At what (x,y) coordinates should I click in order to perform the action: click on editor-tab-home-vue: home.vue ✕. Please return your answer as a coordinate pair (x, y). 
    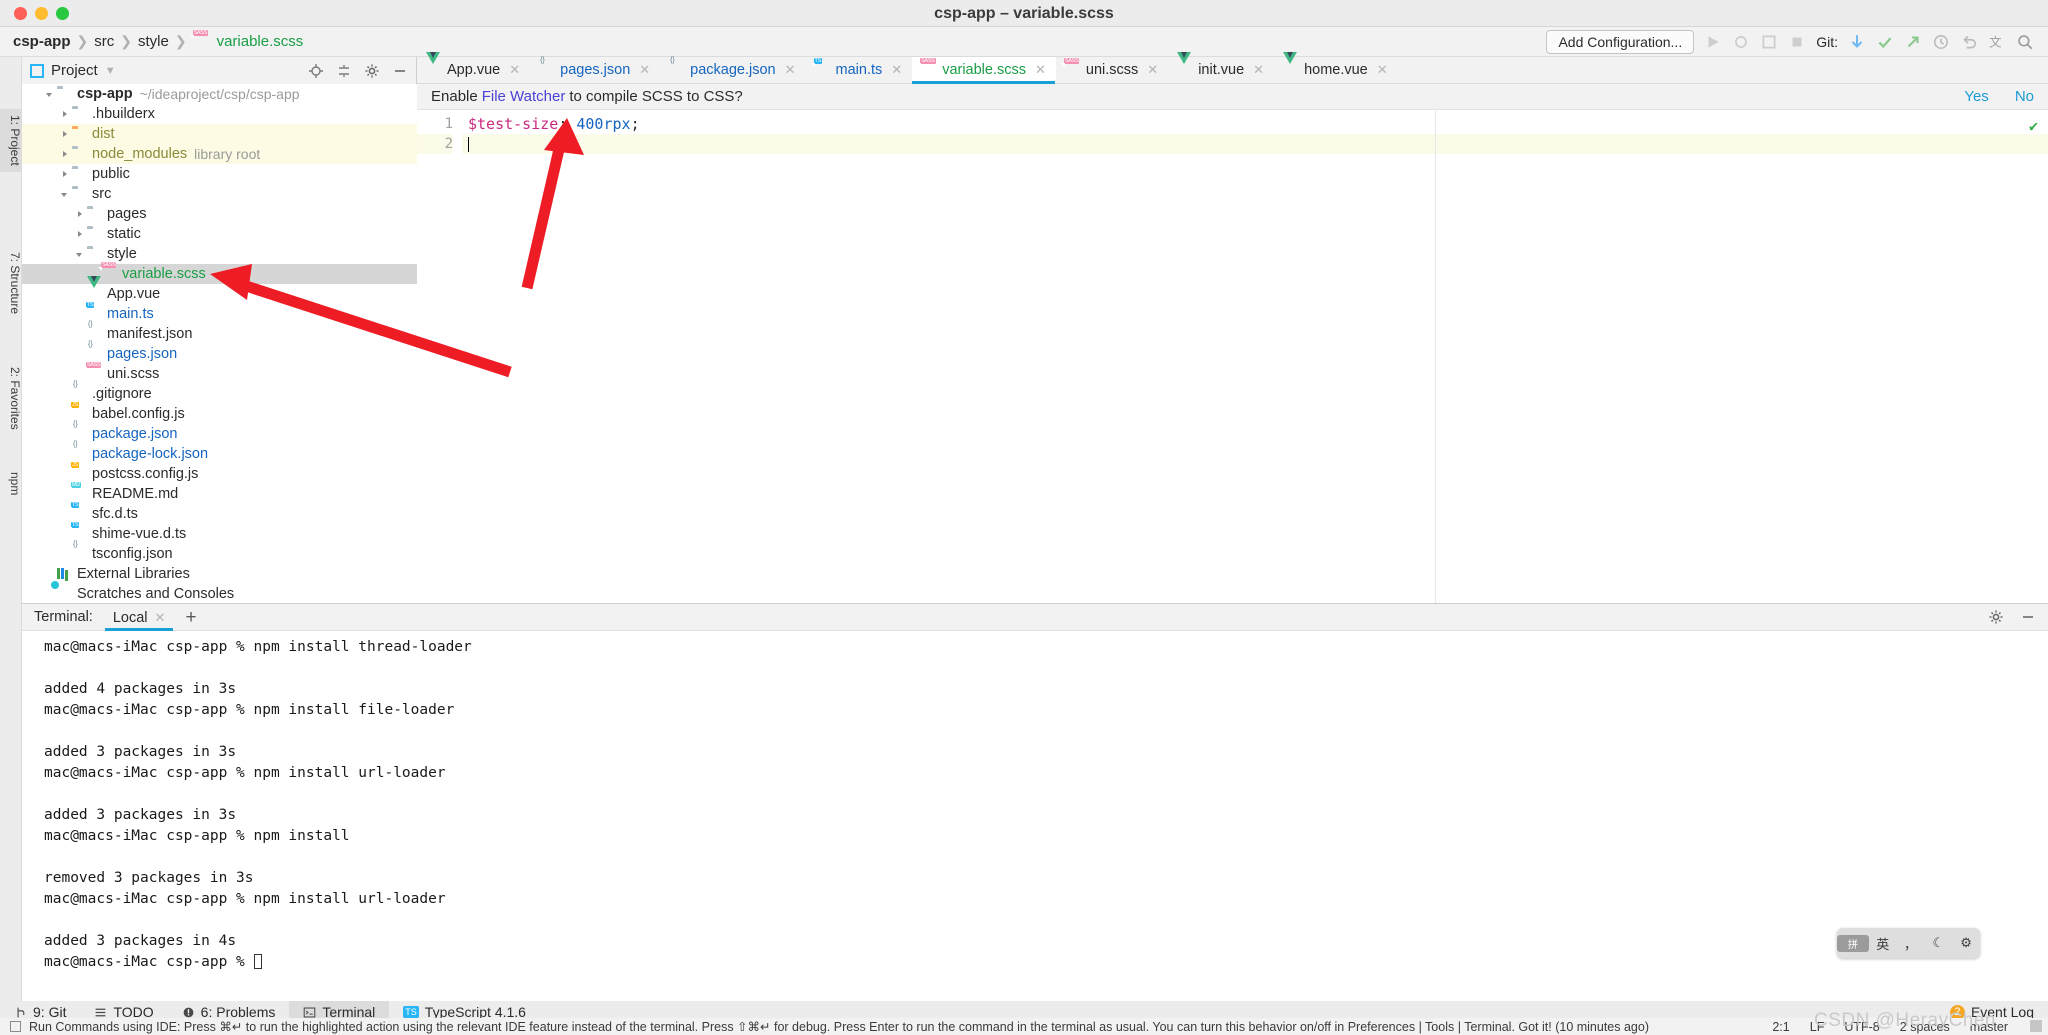
    Looking at the image, I should click on (1336, 67).